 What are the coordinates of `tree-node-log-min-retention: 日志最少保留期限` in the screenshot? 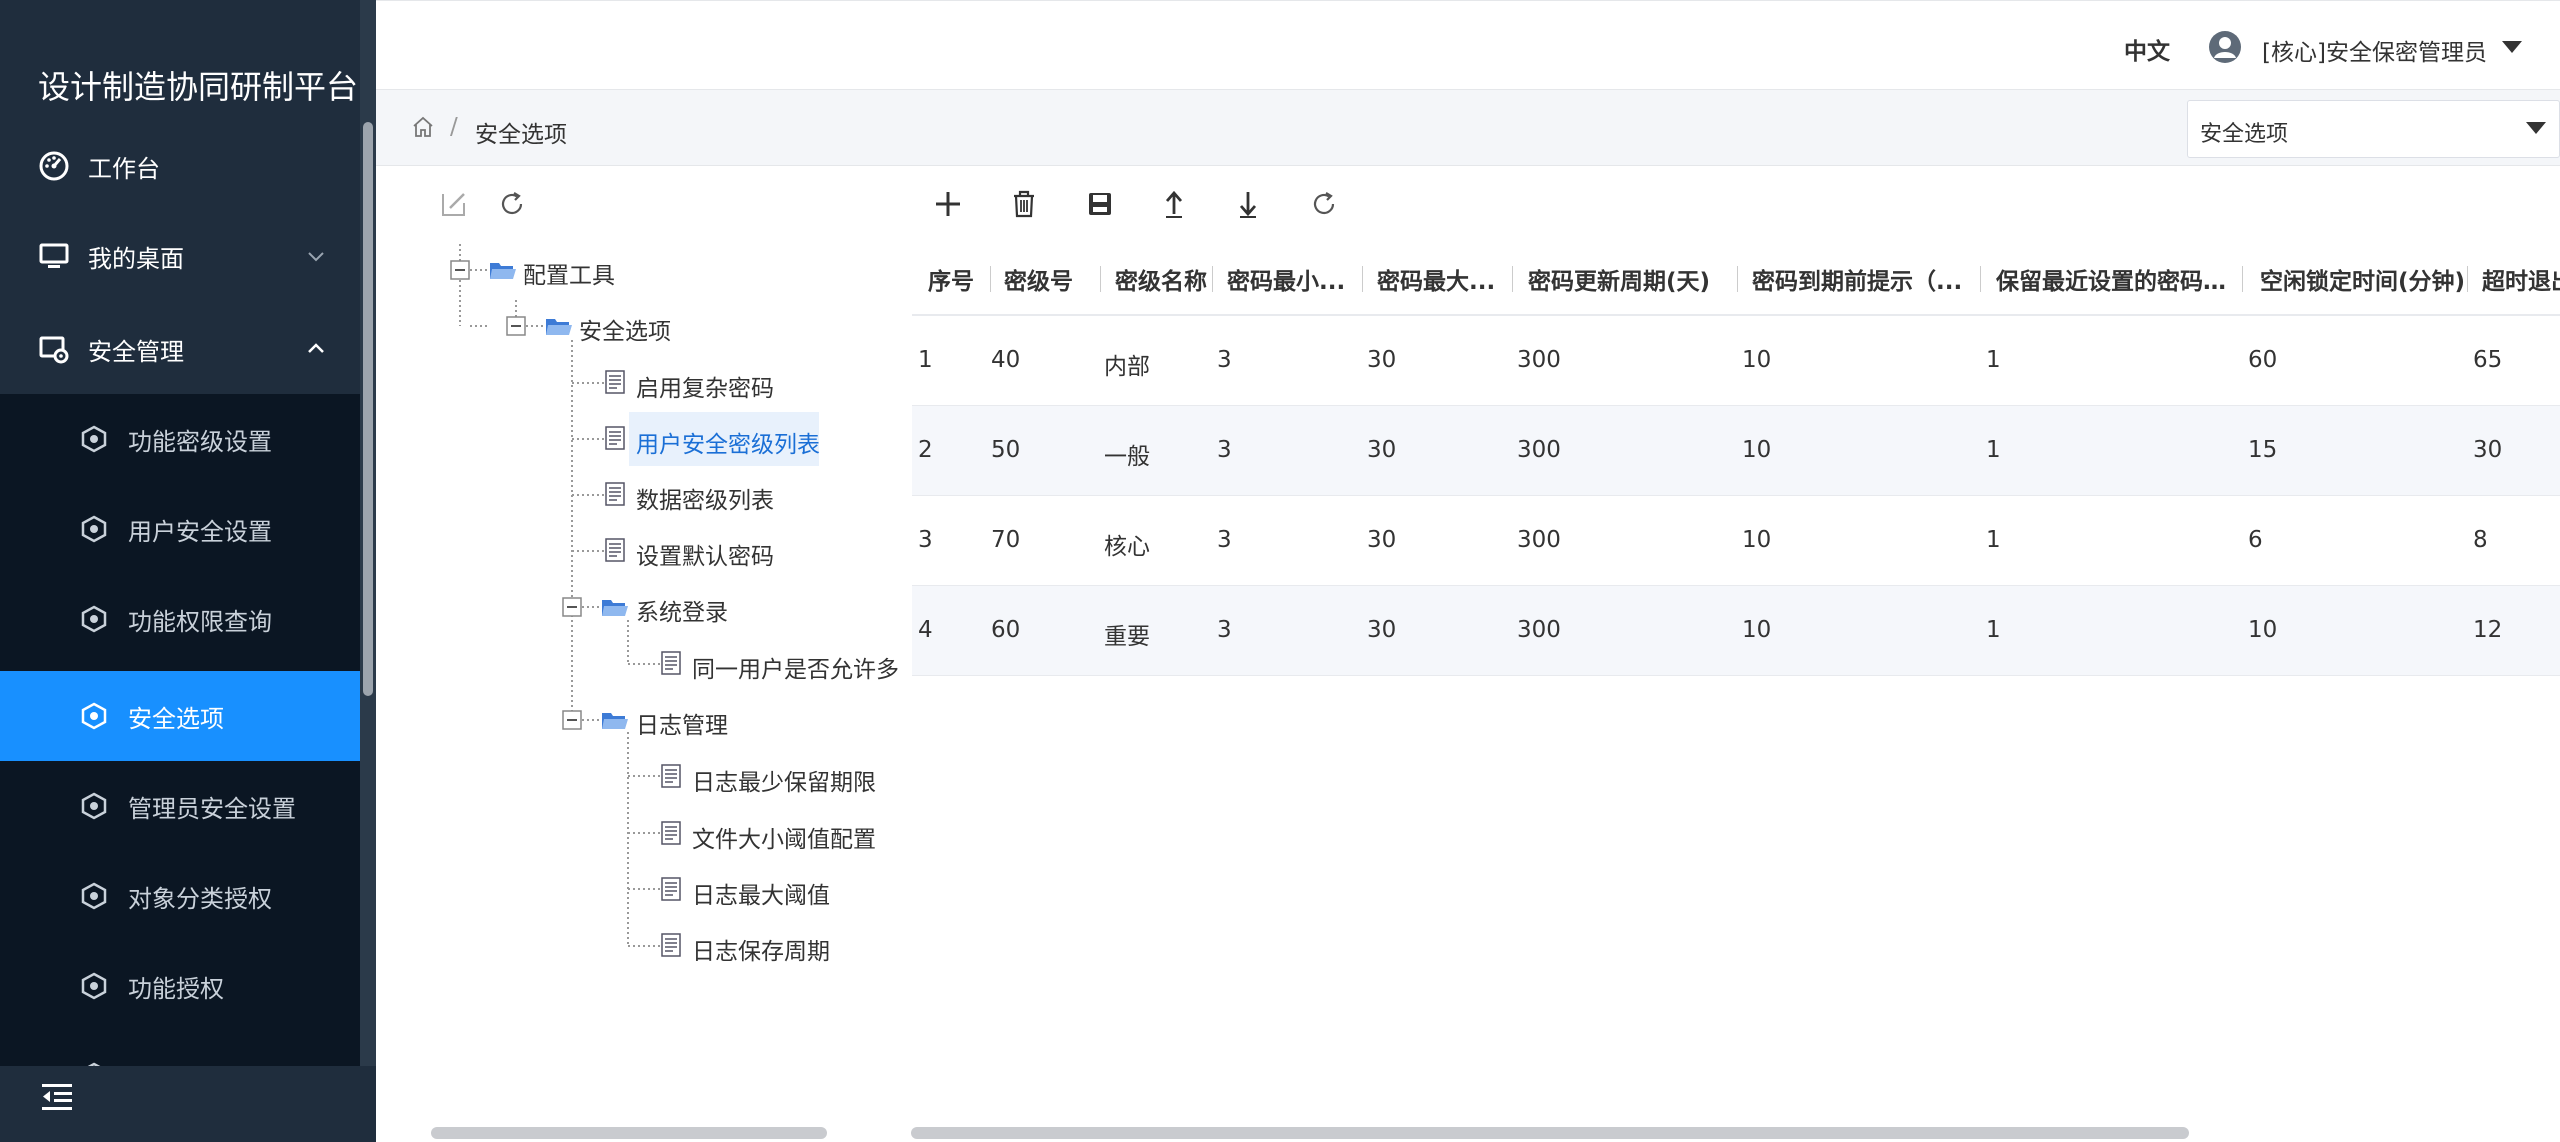 It's located at (784, 780).